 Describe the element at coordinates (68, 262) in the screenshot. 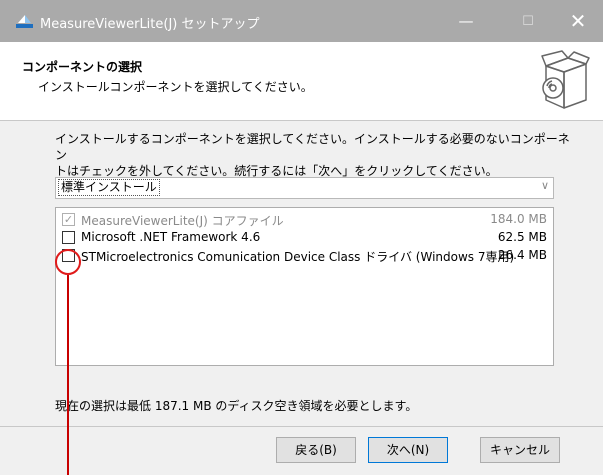

I see `annotation-circle` at that location.